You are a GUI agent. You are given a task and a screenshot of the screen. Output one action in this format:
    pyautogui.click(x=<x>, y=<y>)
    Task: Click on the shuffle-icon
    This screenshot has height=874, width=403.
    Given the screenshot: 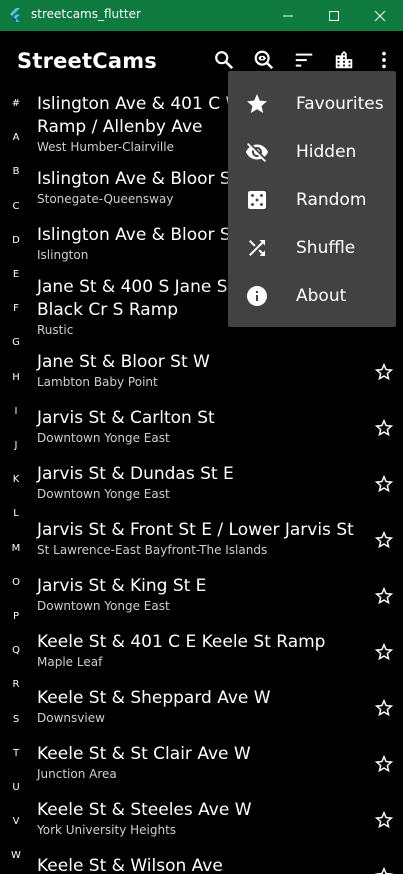 What is the action you would take?
    pyautogui.click(x=257, y=248)
    